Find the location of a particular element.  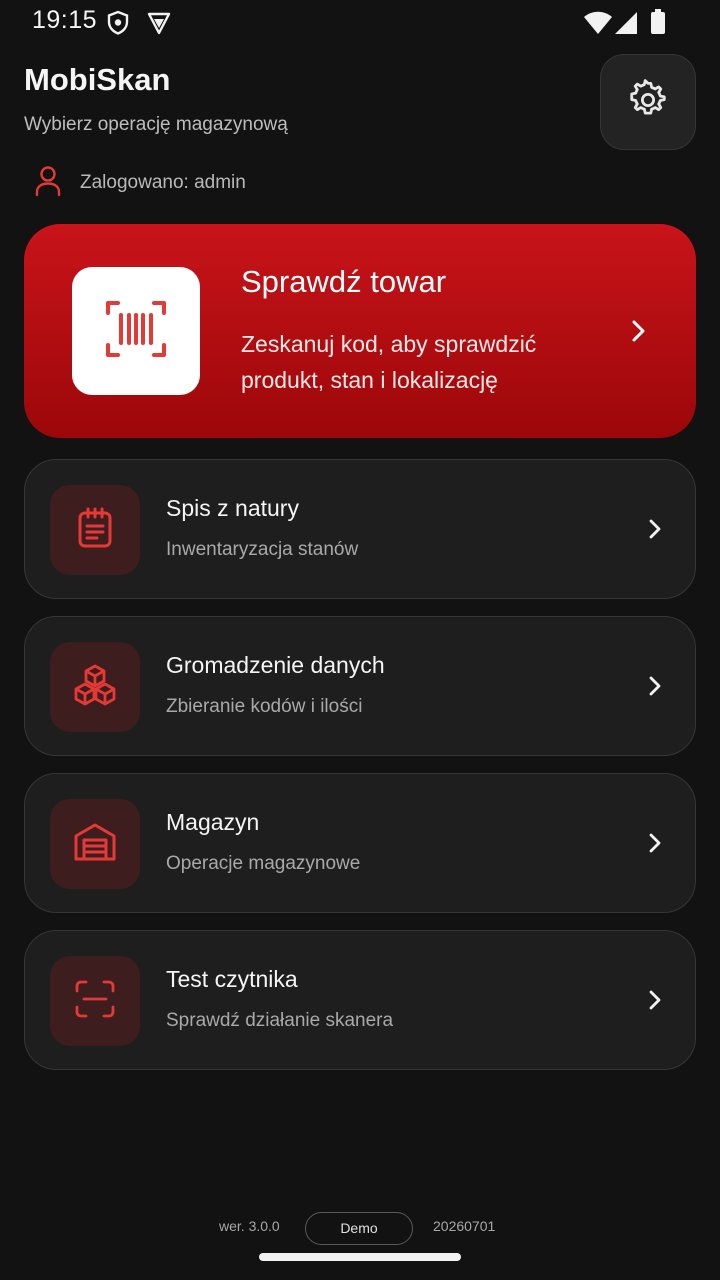

scan-frame-icon is located at coordinates (95, 1001).